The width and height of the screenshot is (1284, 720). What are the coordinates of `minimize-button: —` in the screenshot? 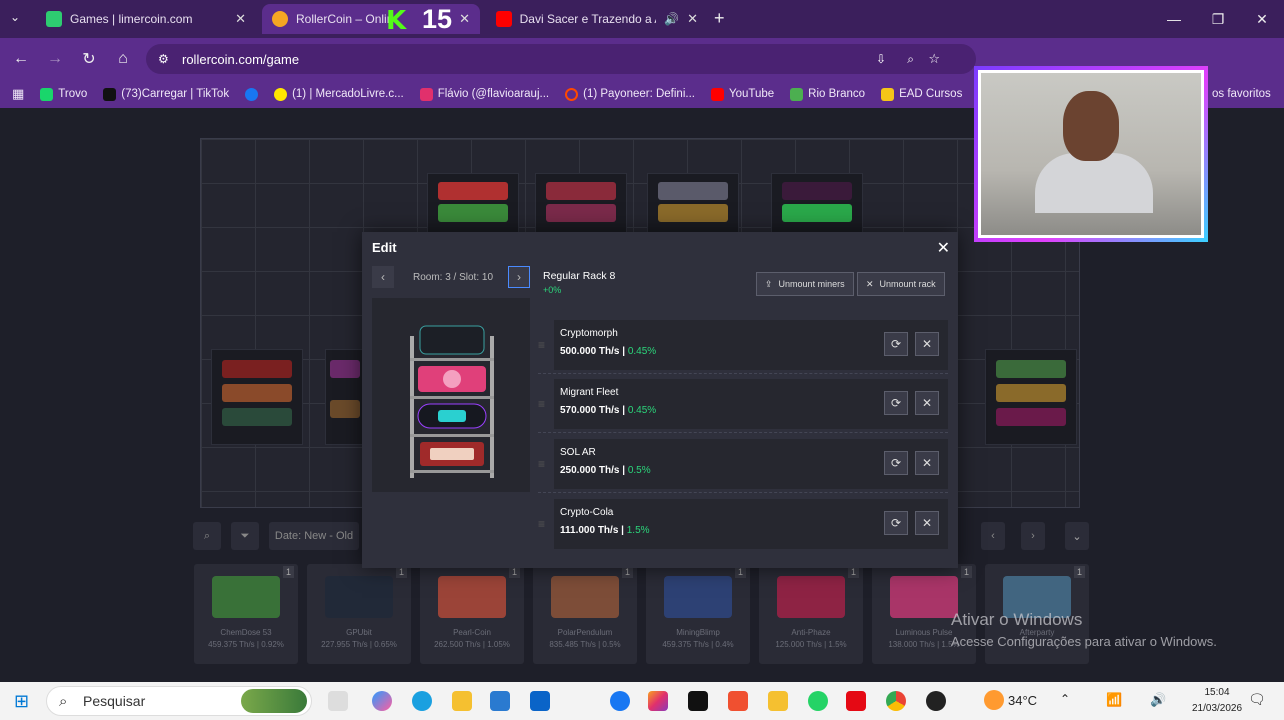 It's located at (1174, 19).